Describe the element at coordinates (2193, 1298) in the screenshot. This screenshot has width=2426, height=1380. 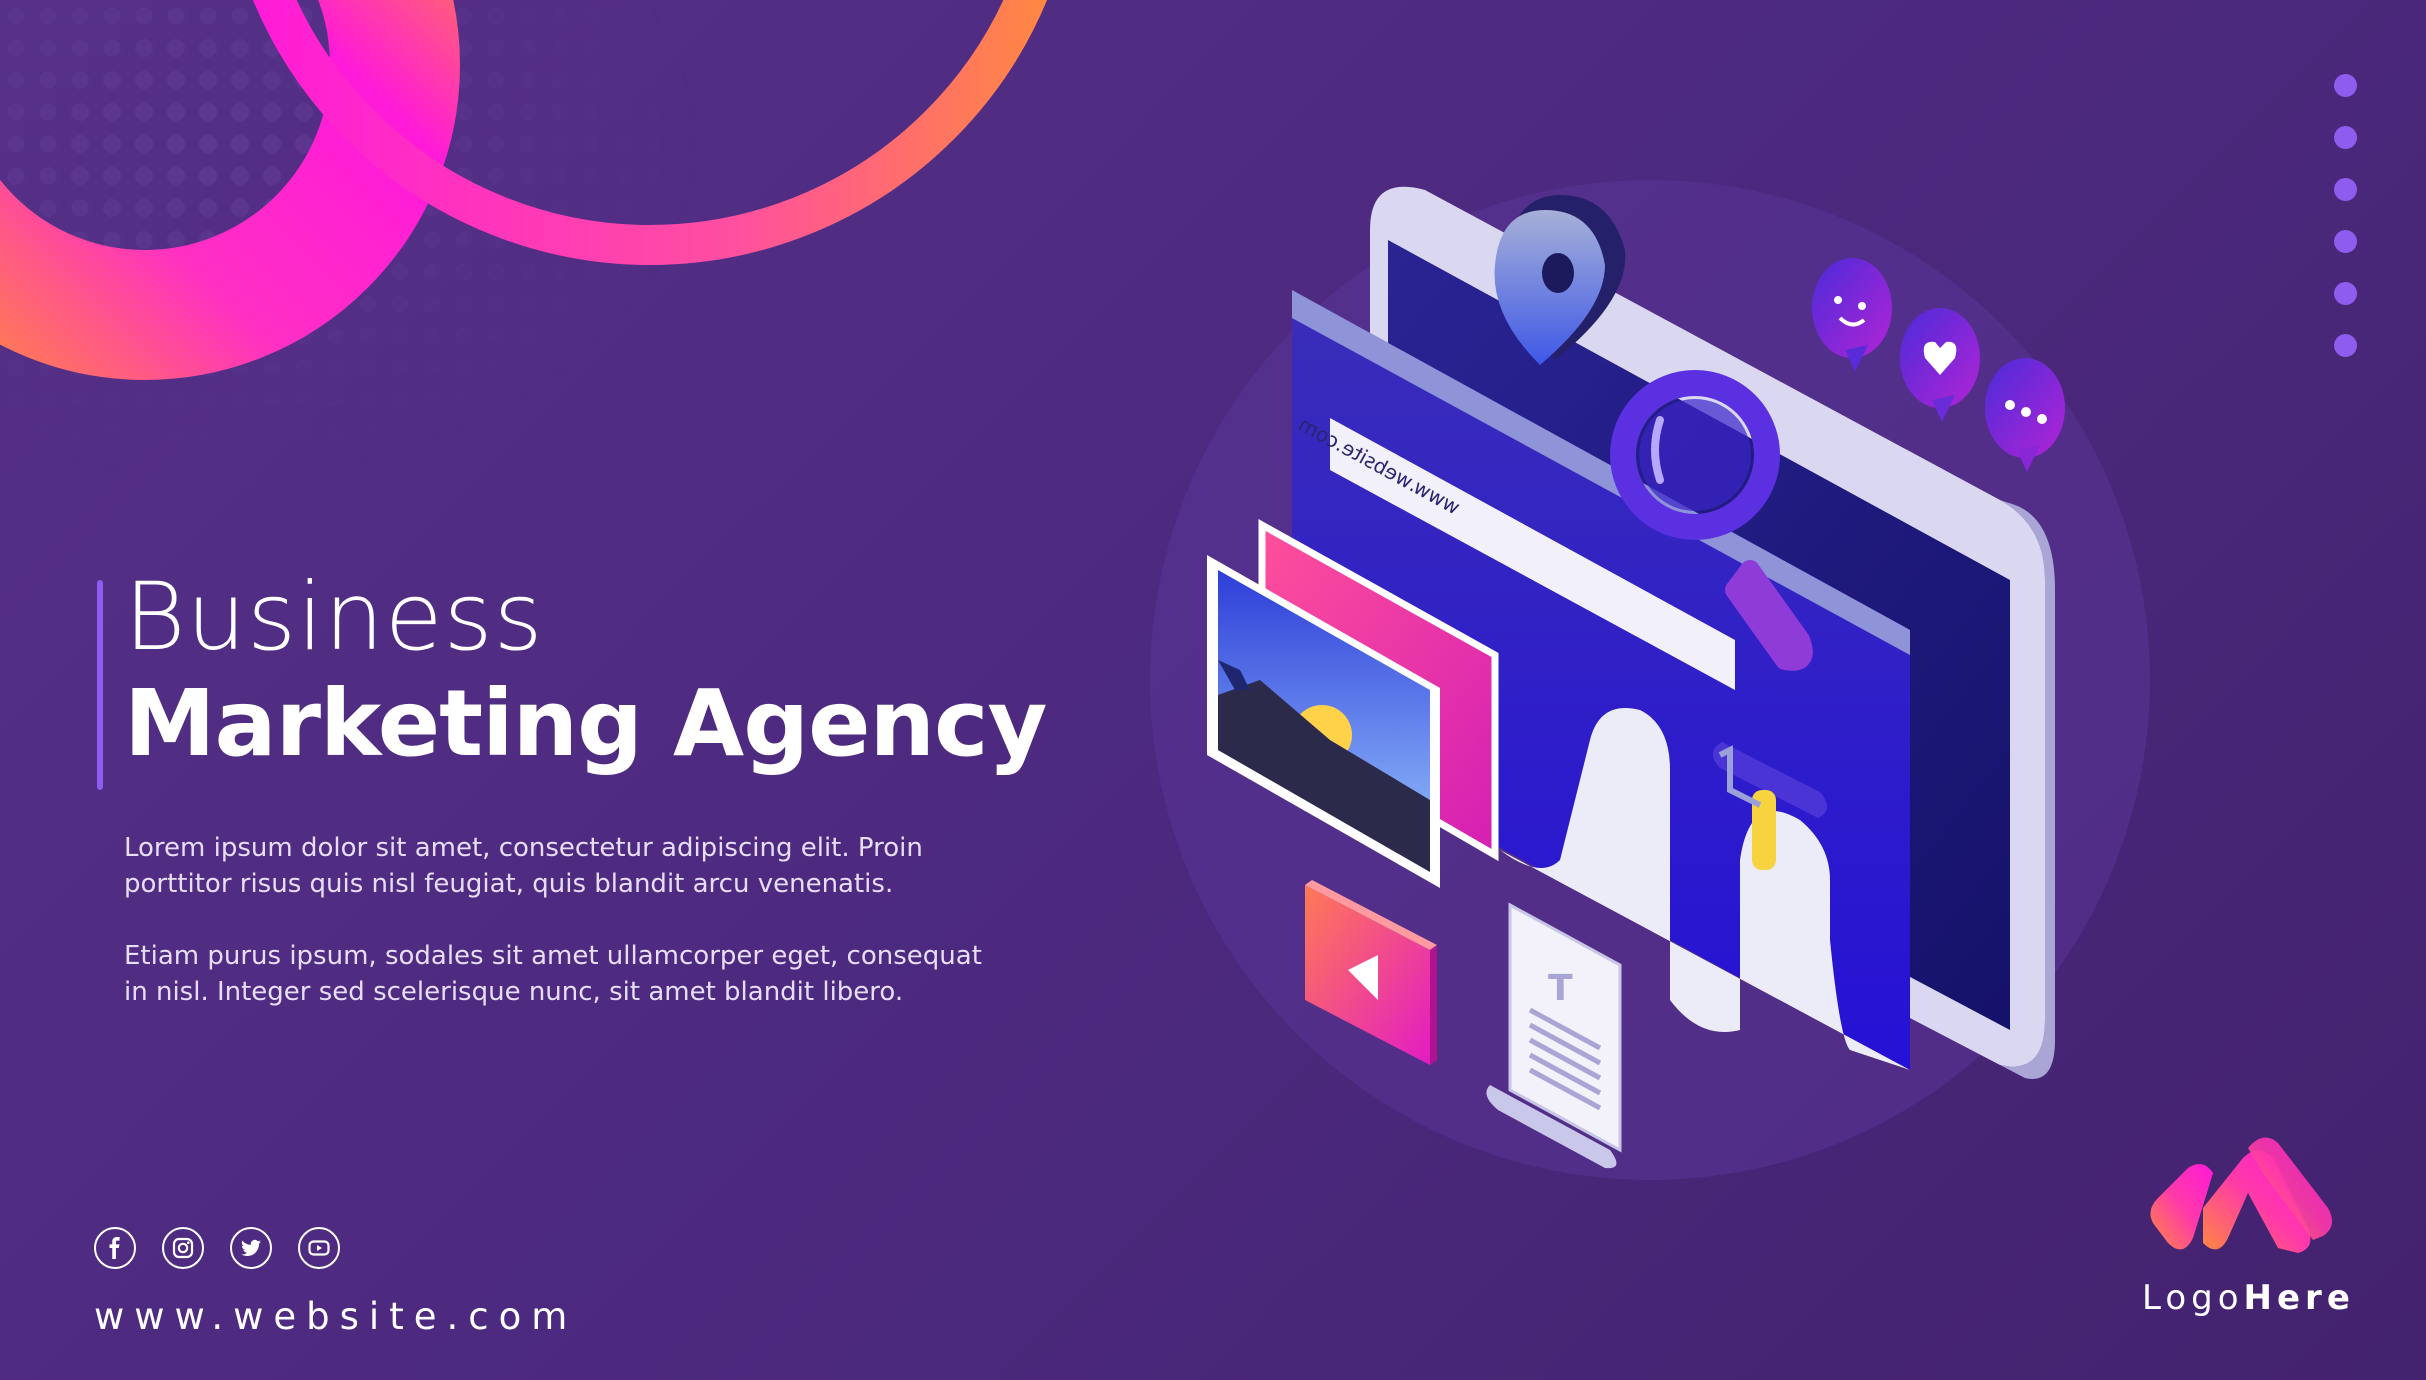
I see `logo-text-light: Logo` at that location.